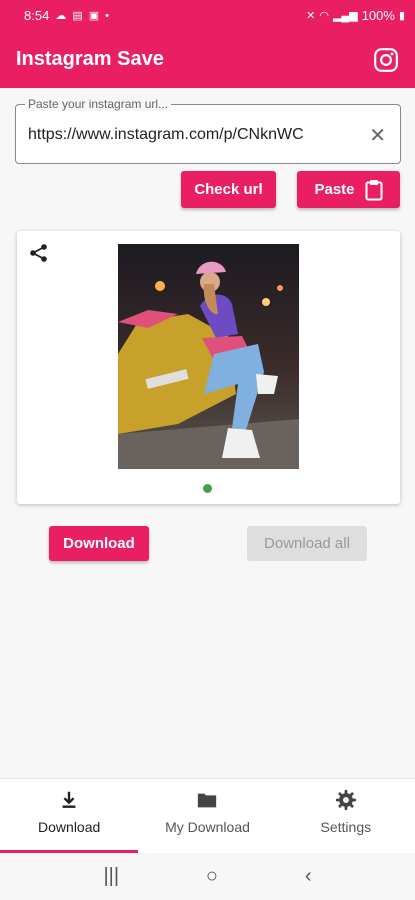 This screenshot has height=900, width=415. What do you see at coordinates (345, 16) in the screenshot?
I see `signal-icon: ▂▄▆` at bounding box center [345, 16].